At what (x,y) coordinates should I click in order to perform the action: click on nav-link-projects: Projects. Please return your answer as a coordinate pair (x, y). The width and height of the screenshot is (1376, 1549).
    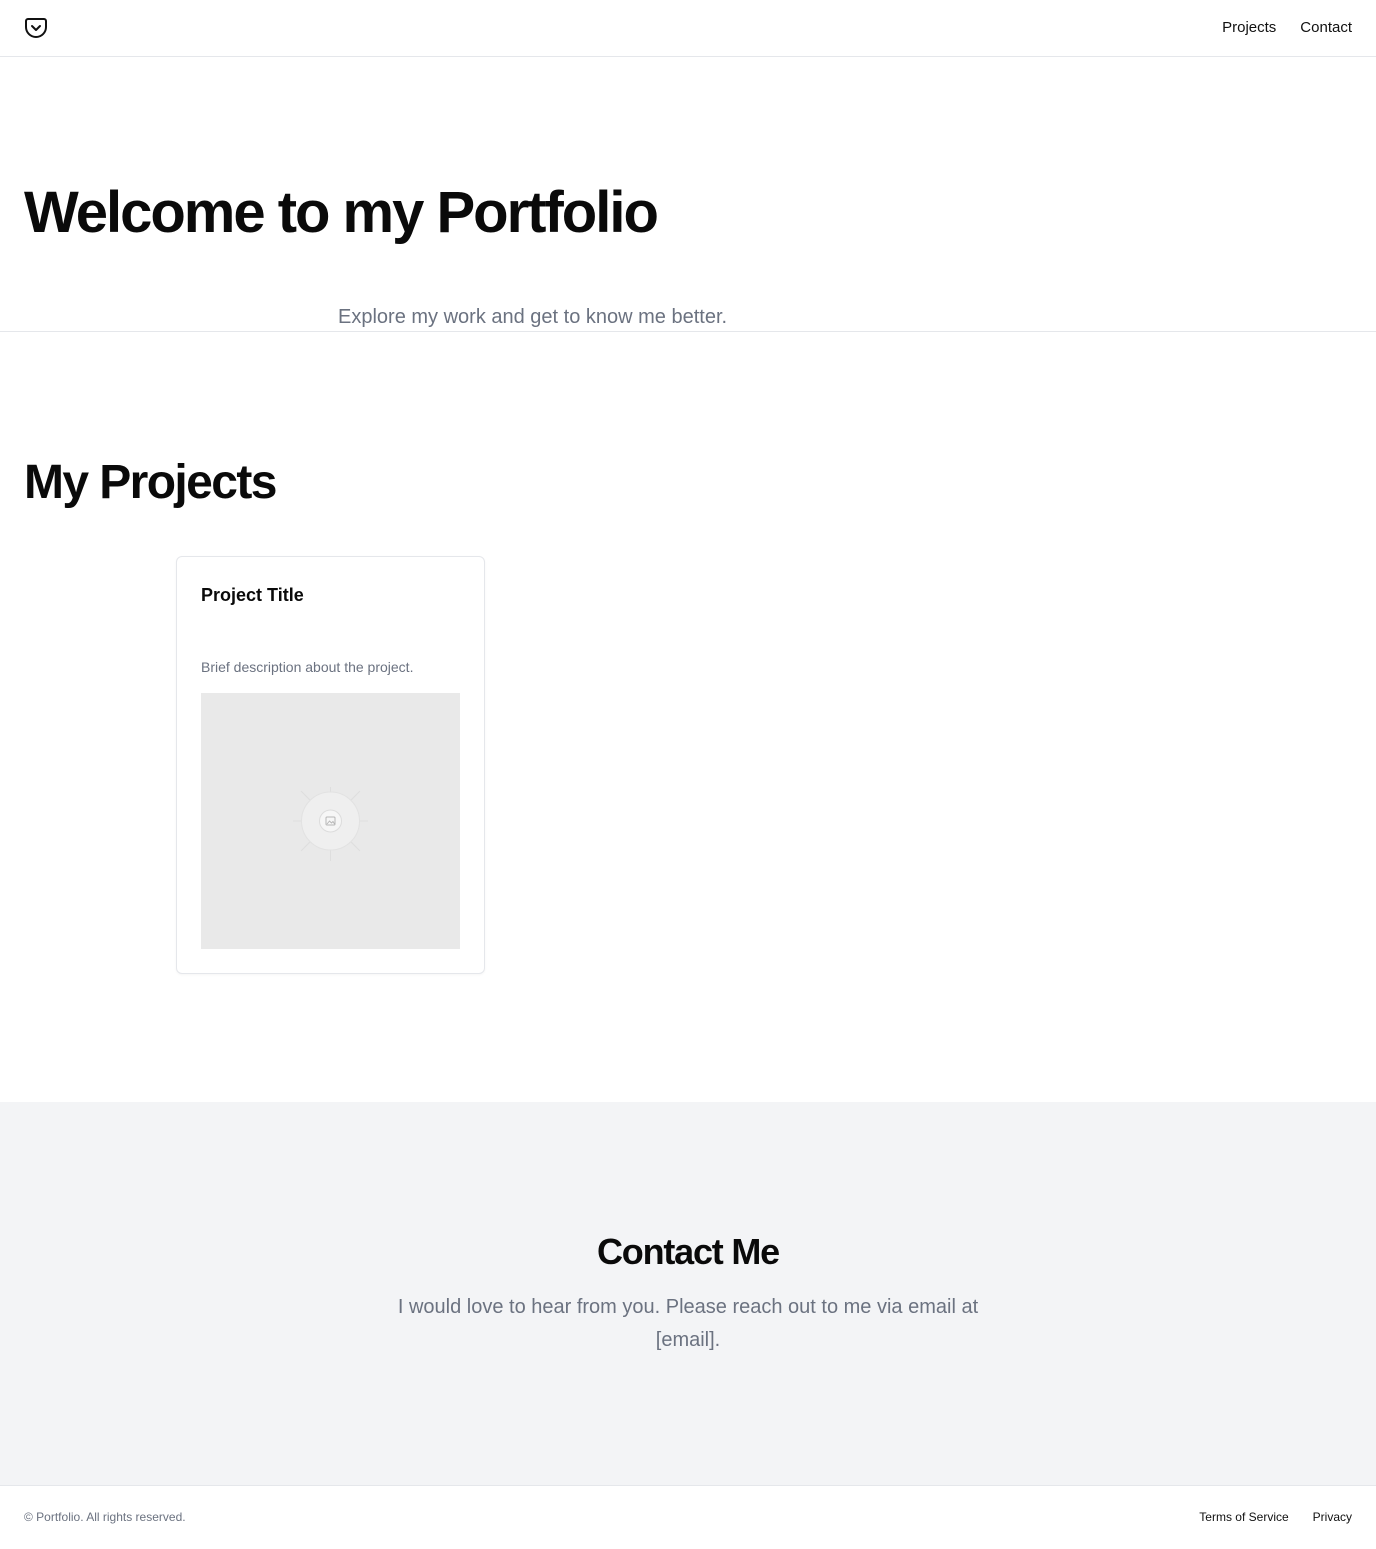
    Looking at the image, I should click on (1249, 28).